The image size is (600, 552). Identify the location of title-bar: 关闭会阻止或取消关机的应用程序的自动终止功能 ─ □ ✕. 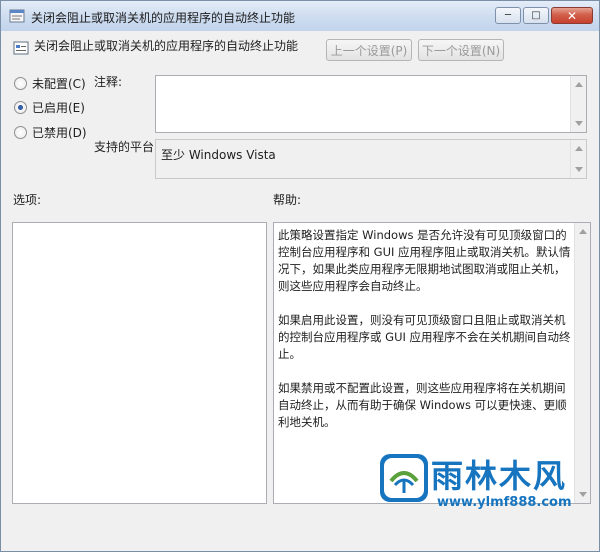
(300, 16).